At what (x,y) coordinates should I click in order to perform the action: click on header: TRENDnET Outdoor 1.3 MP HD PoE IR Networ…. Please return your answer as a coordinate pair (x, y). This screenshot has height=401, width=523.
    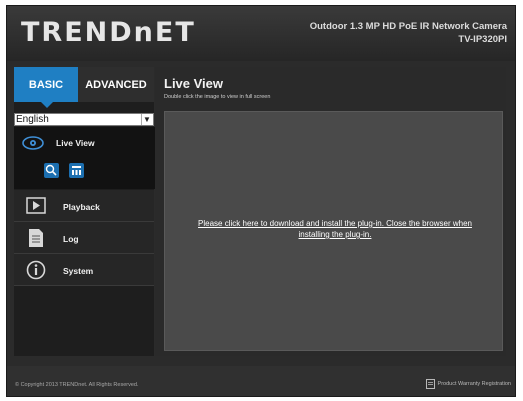
    Looking at the image, I should click on (261, 33).